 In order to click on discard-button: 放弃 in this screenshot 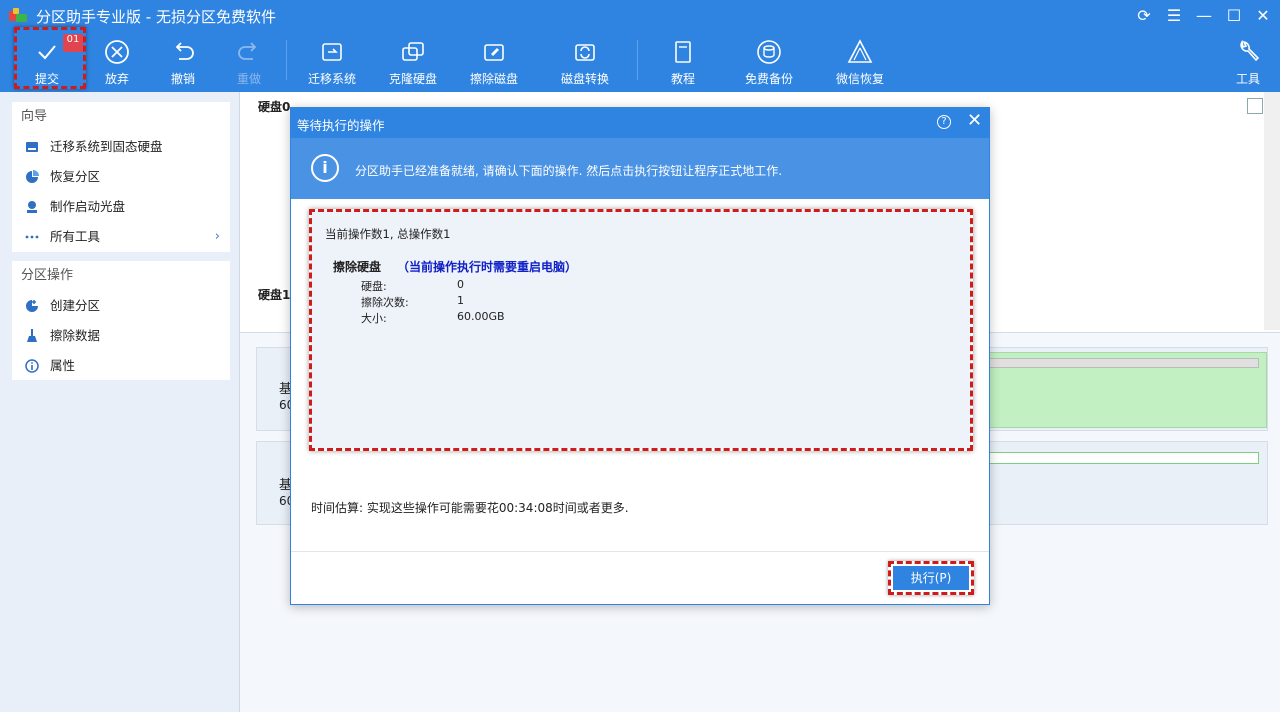, I will do `click(117, 62)`.